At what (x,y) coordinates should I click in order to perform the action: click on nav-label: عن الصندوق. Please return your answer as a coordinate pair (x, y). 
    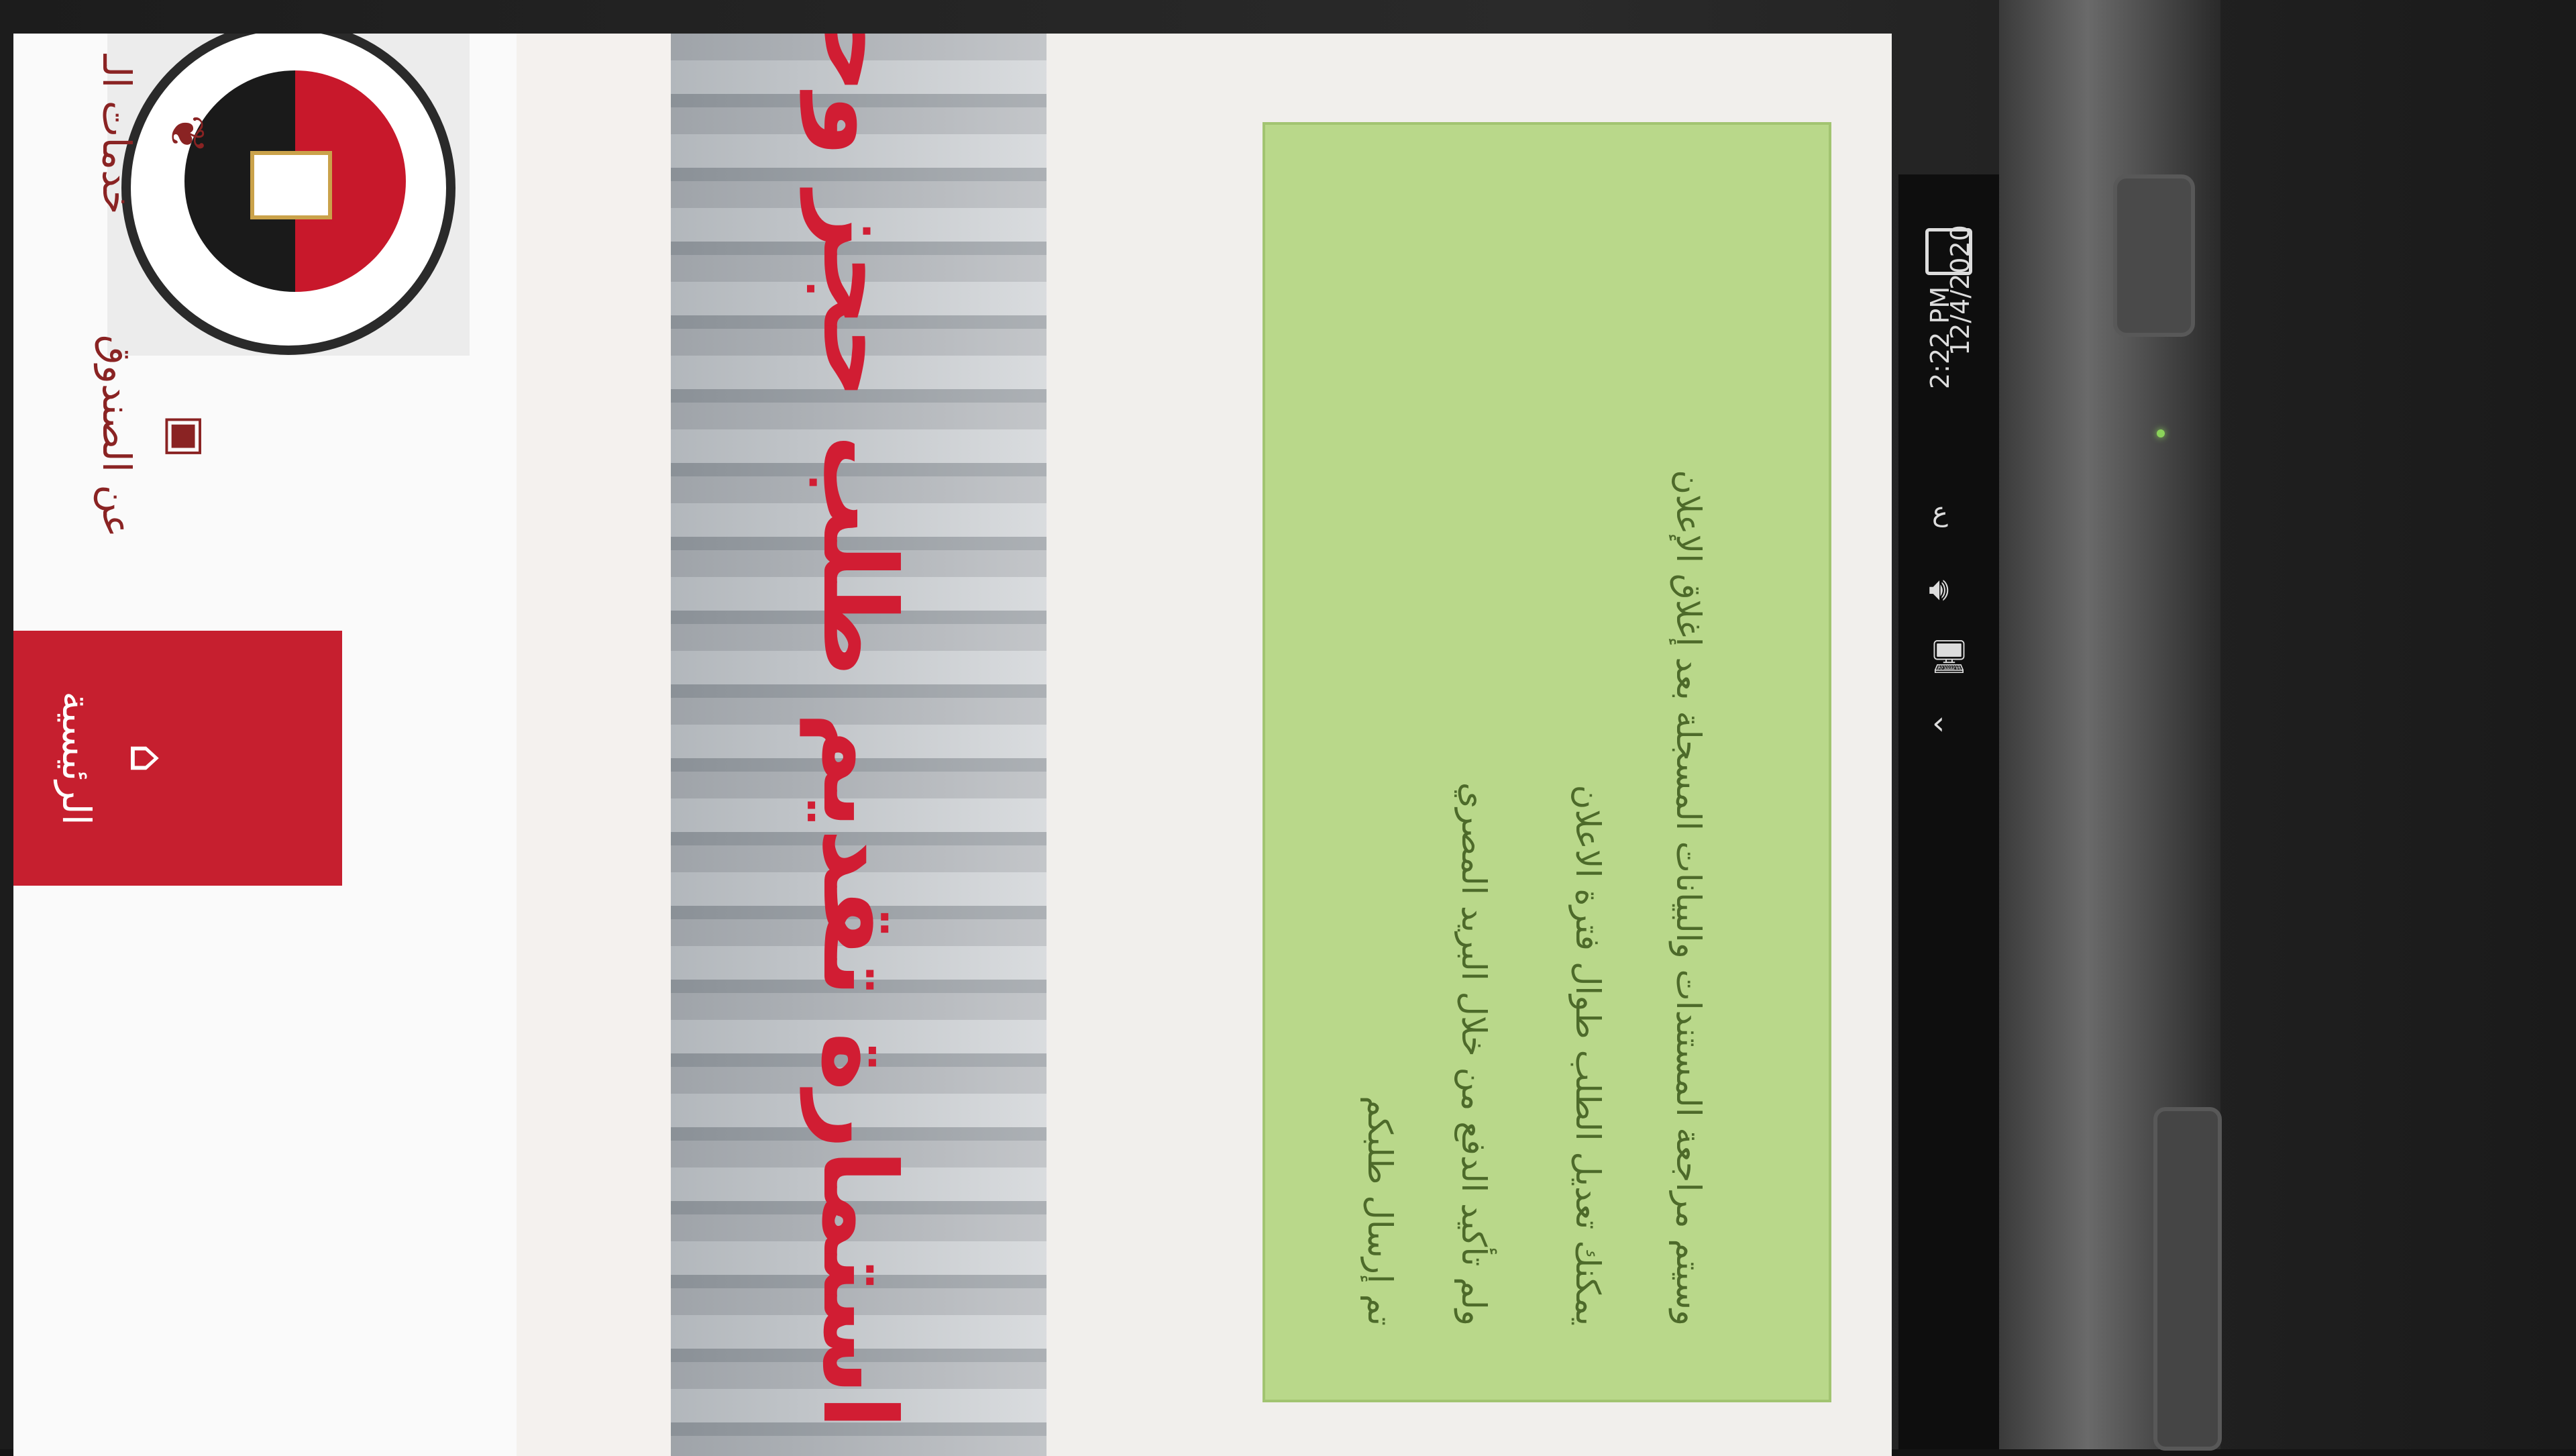
    Looking at the image, I should click on (117, 436).